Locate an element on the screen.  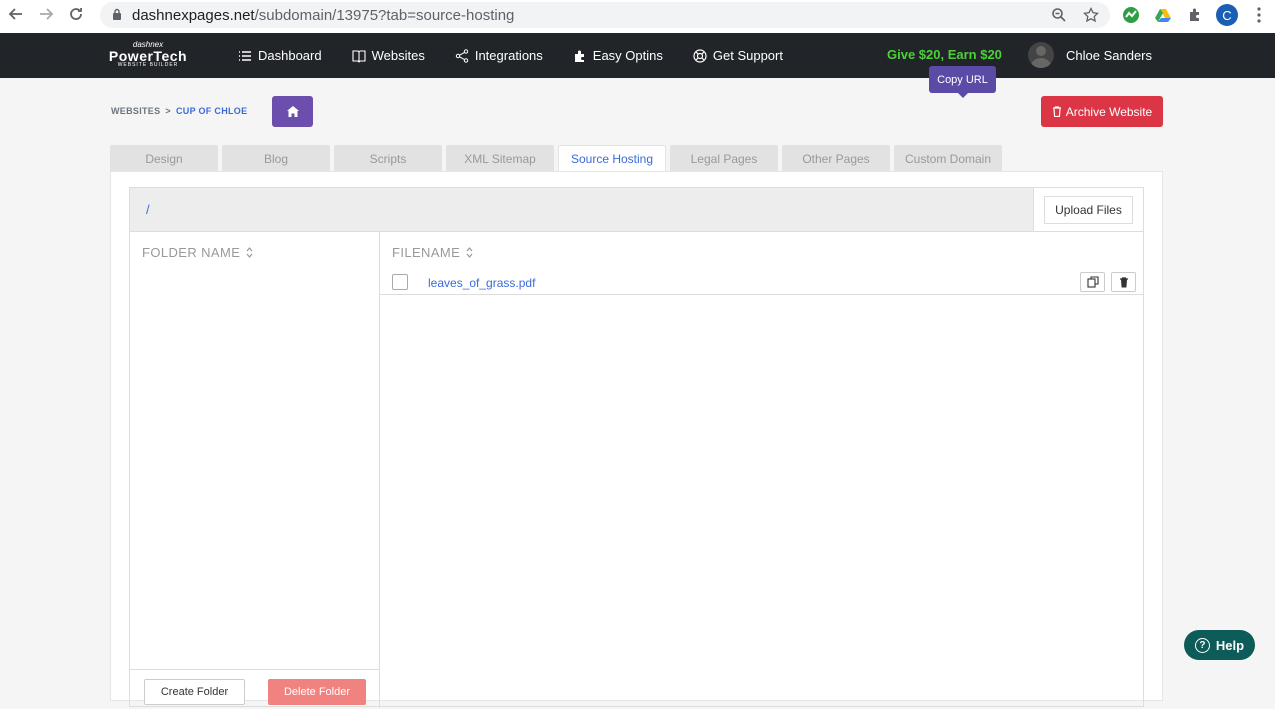
puzzle-icon is located at coordinates (579, 56).